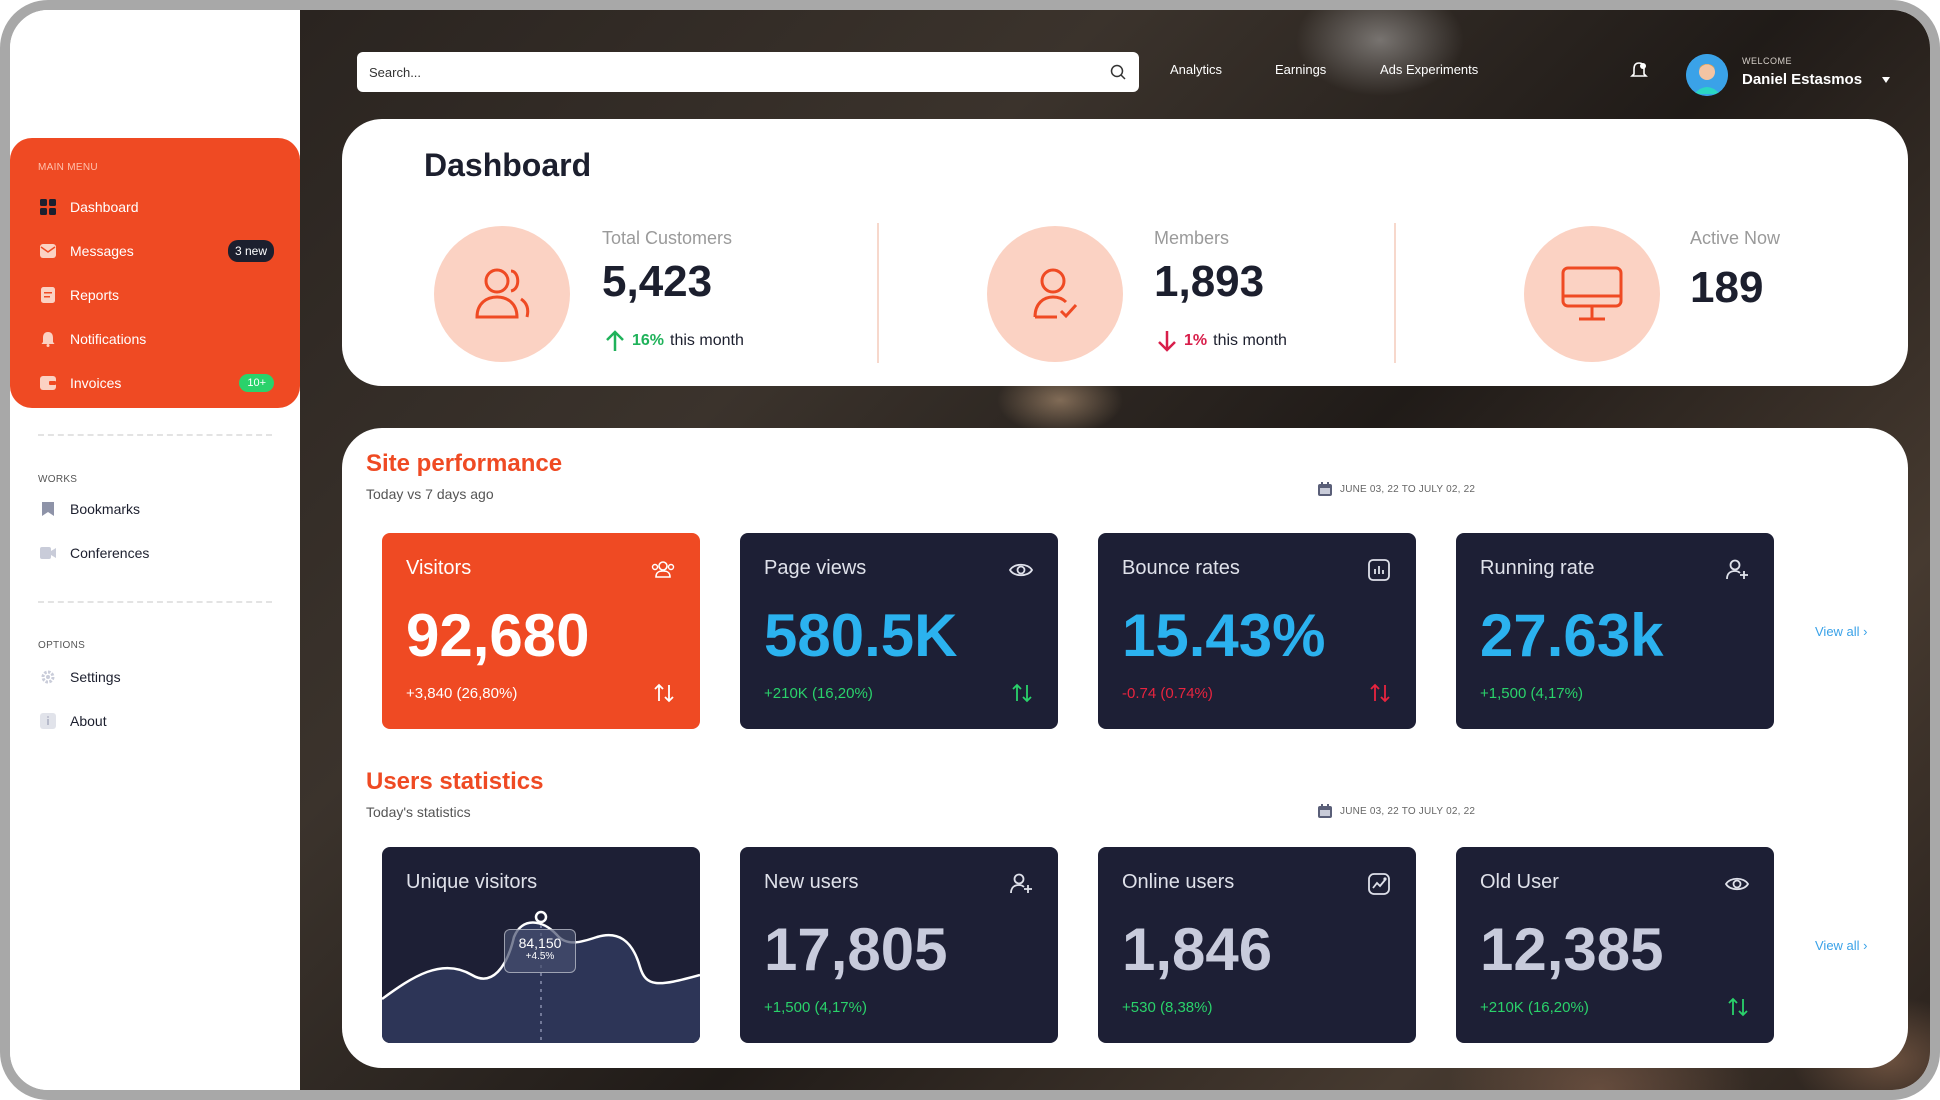 The image size is (1940, 1100). What do you see at coordinates (68, 167) in the screenshot?
I see `main-menu-label: MAIN MENU` at bounding box center [68, 167].